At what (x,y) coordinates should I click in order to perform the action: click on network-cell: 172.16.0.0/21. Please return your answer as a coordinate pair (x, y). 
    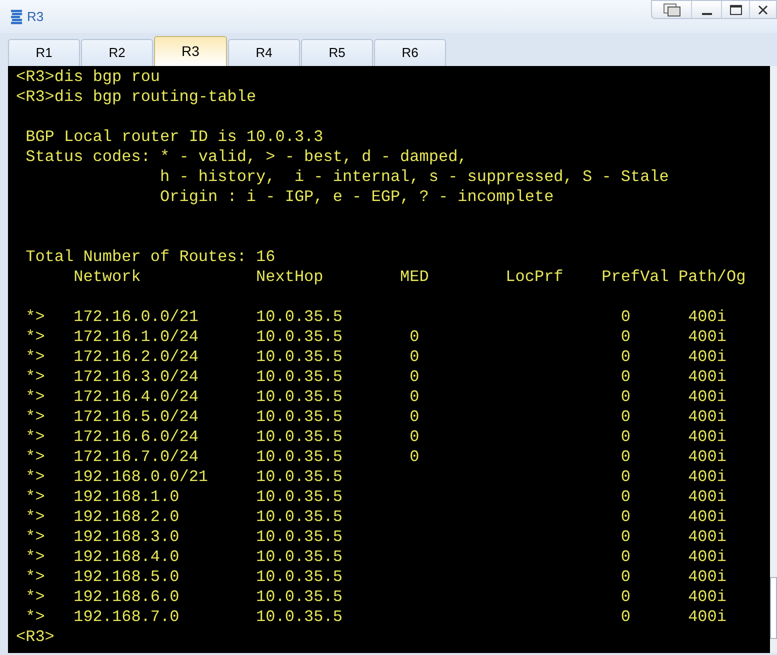
    Looking at the image, I should click on (136, 317).